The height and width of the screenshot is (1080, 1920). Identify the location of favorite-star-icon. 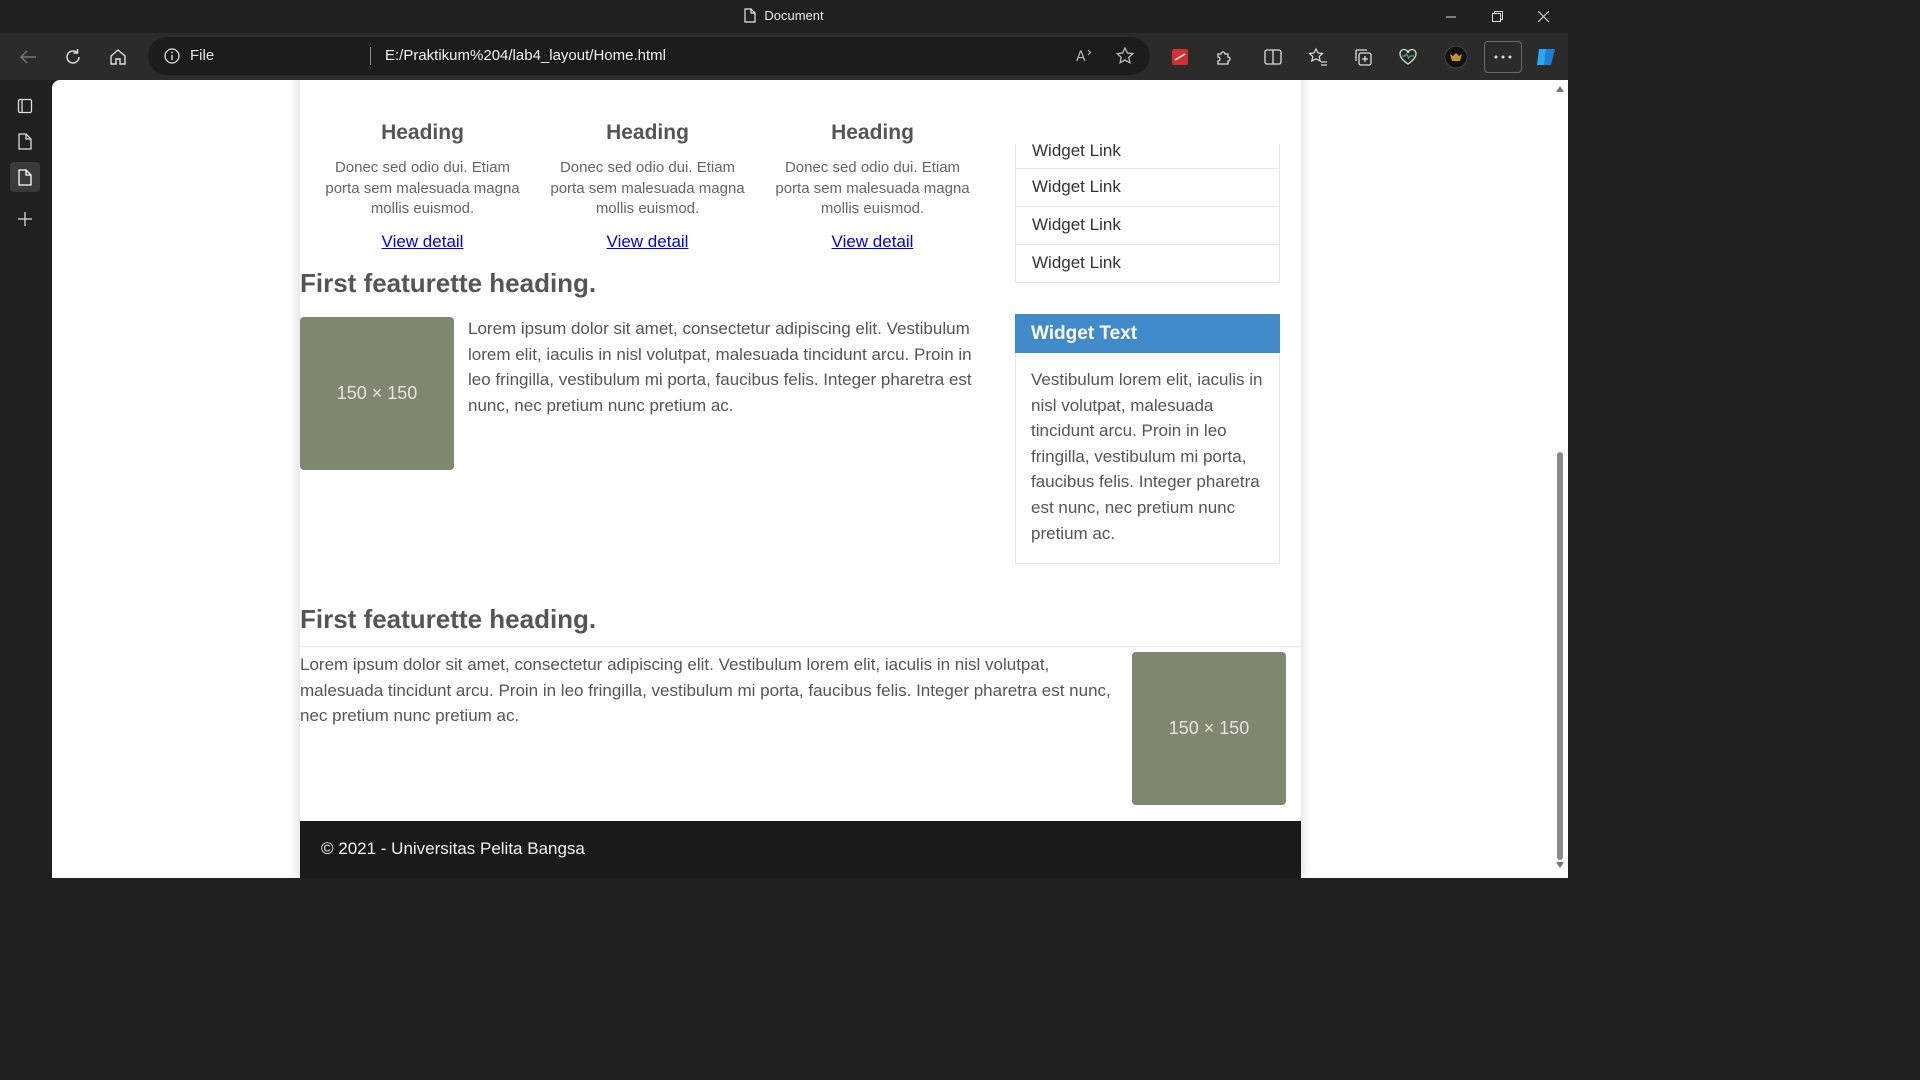
(1125, 56).